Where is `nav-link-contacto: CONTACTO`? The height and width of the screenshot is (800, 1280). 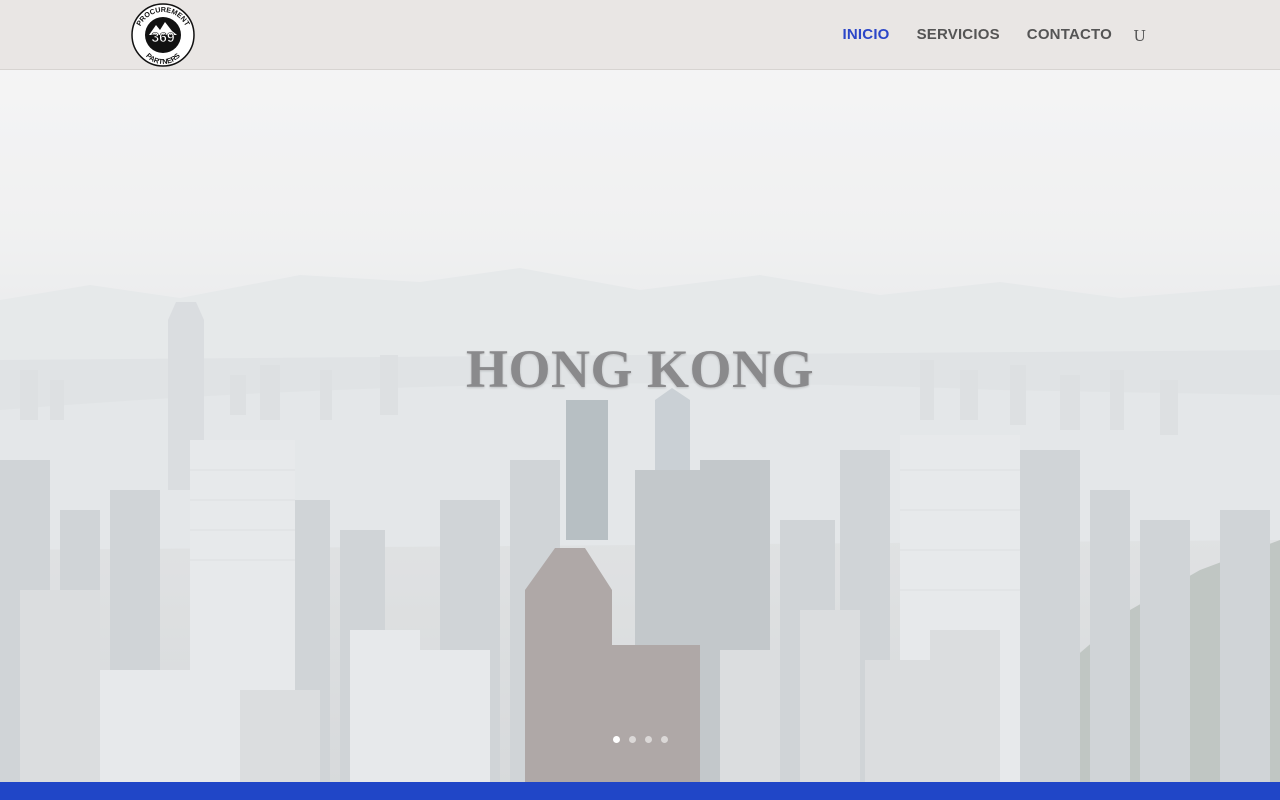 nav-link-contacto: CONTACTO is located at coordinates (1069, 35).